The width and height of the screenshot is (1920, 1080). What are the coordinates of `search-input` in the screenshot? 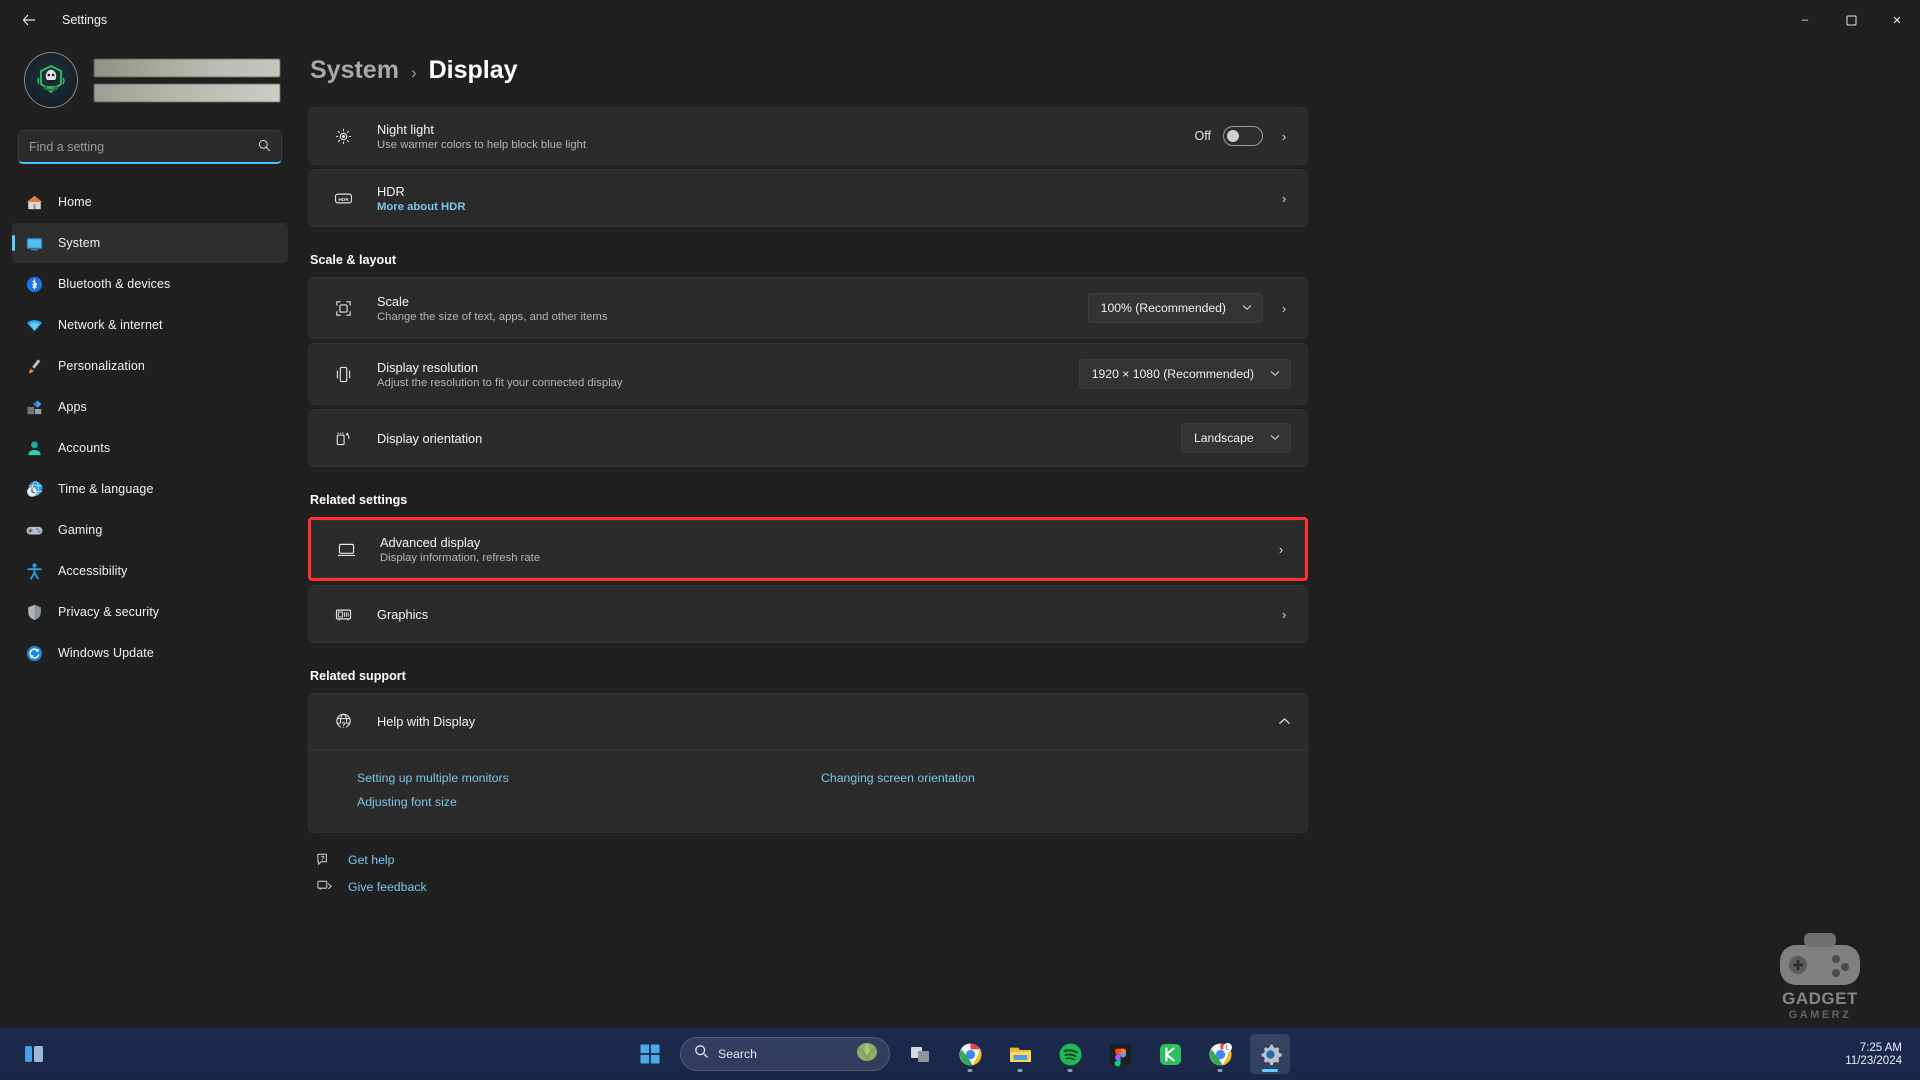 It's located at (140, 146).